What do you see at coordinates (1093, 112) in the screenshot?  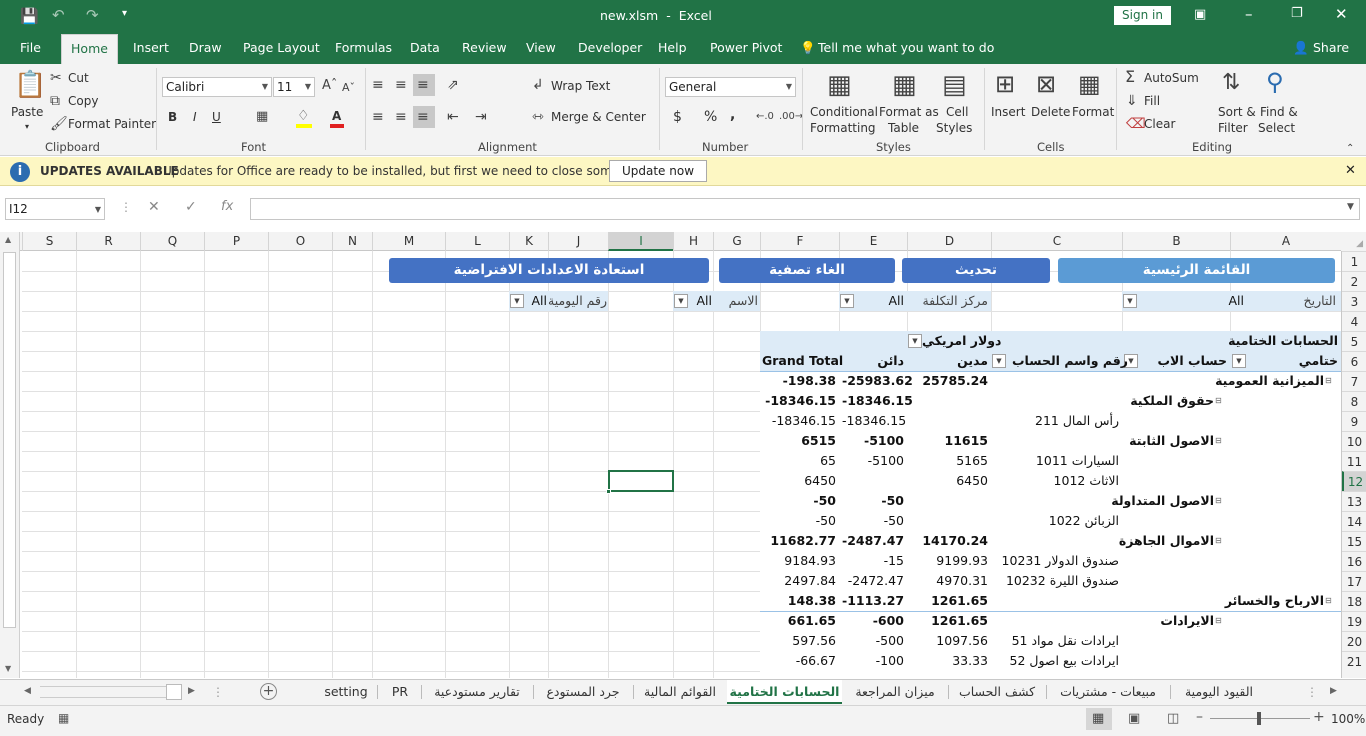 I see `format-cells-button: Format` at bounding box center [1093, 112].